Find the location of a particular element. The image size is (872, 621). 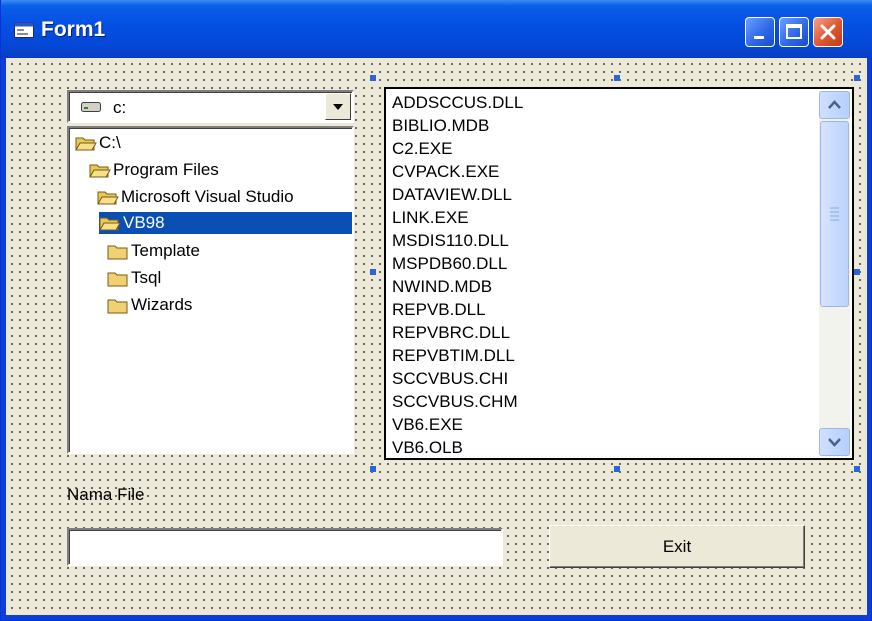

file-item: NWIND.MDB is located at coordinates (442, 287).